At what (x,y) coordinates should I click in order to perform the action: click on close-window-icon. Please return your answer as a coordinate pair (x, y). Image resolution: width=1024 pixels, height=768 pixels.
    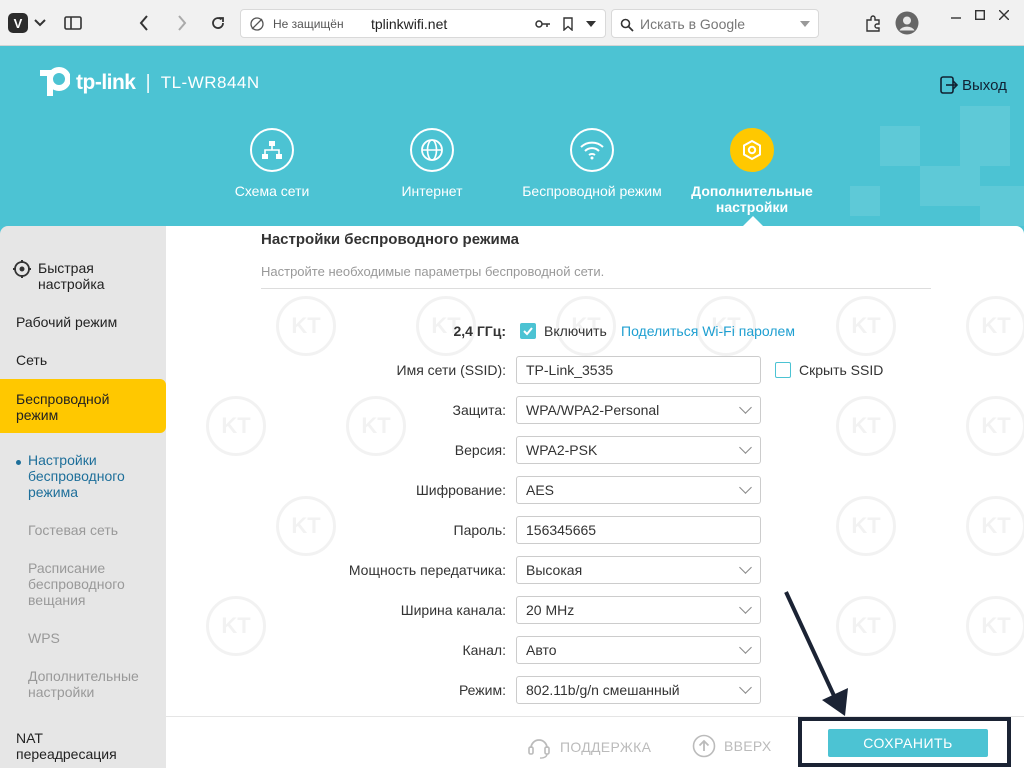
    Looking at the image, I should click on (1004, 15).